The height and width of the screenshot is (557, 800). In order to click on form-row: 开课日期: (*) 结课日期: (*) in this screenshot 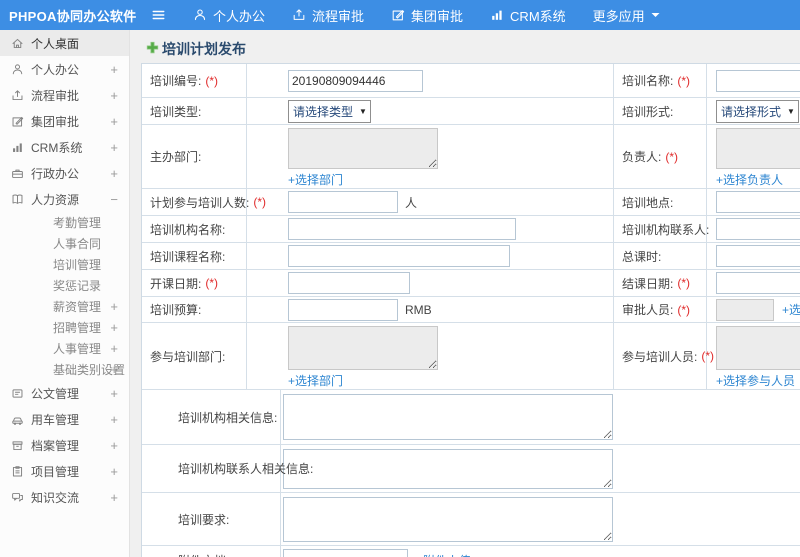, I will do `click(471, 283)`.